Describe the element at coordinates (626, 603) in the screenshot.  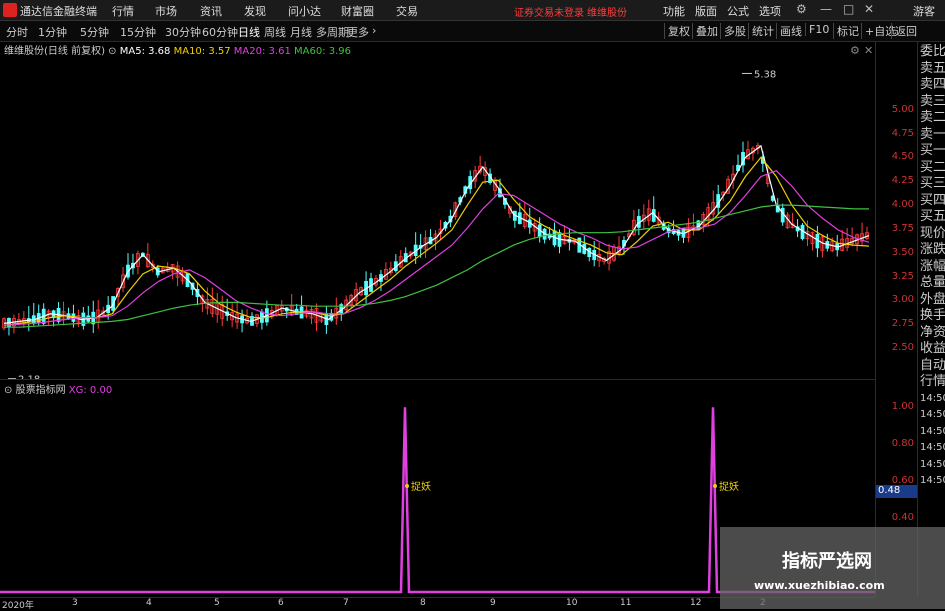
I see `date-tick: 11` at that location.